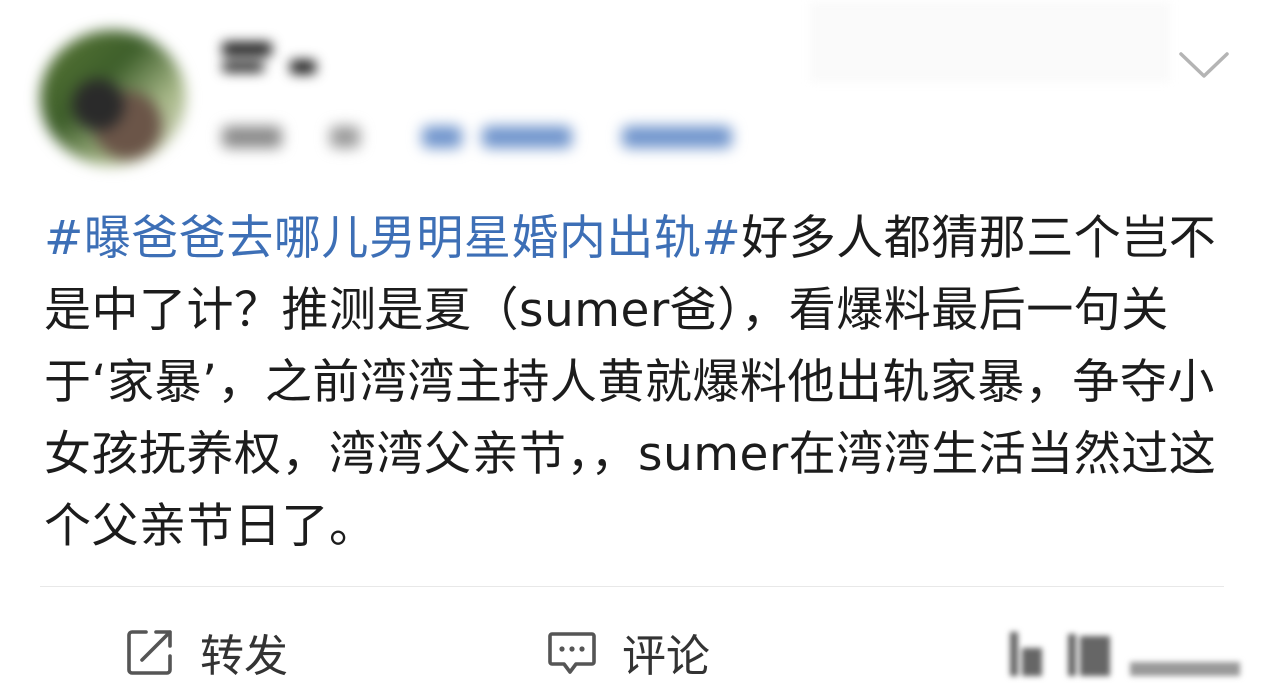 The height and width of the screenshot is (687, 1264). Describe the element at coordinates (990, 42) in the screenshot. I see `header-blurred-area` at that location.